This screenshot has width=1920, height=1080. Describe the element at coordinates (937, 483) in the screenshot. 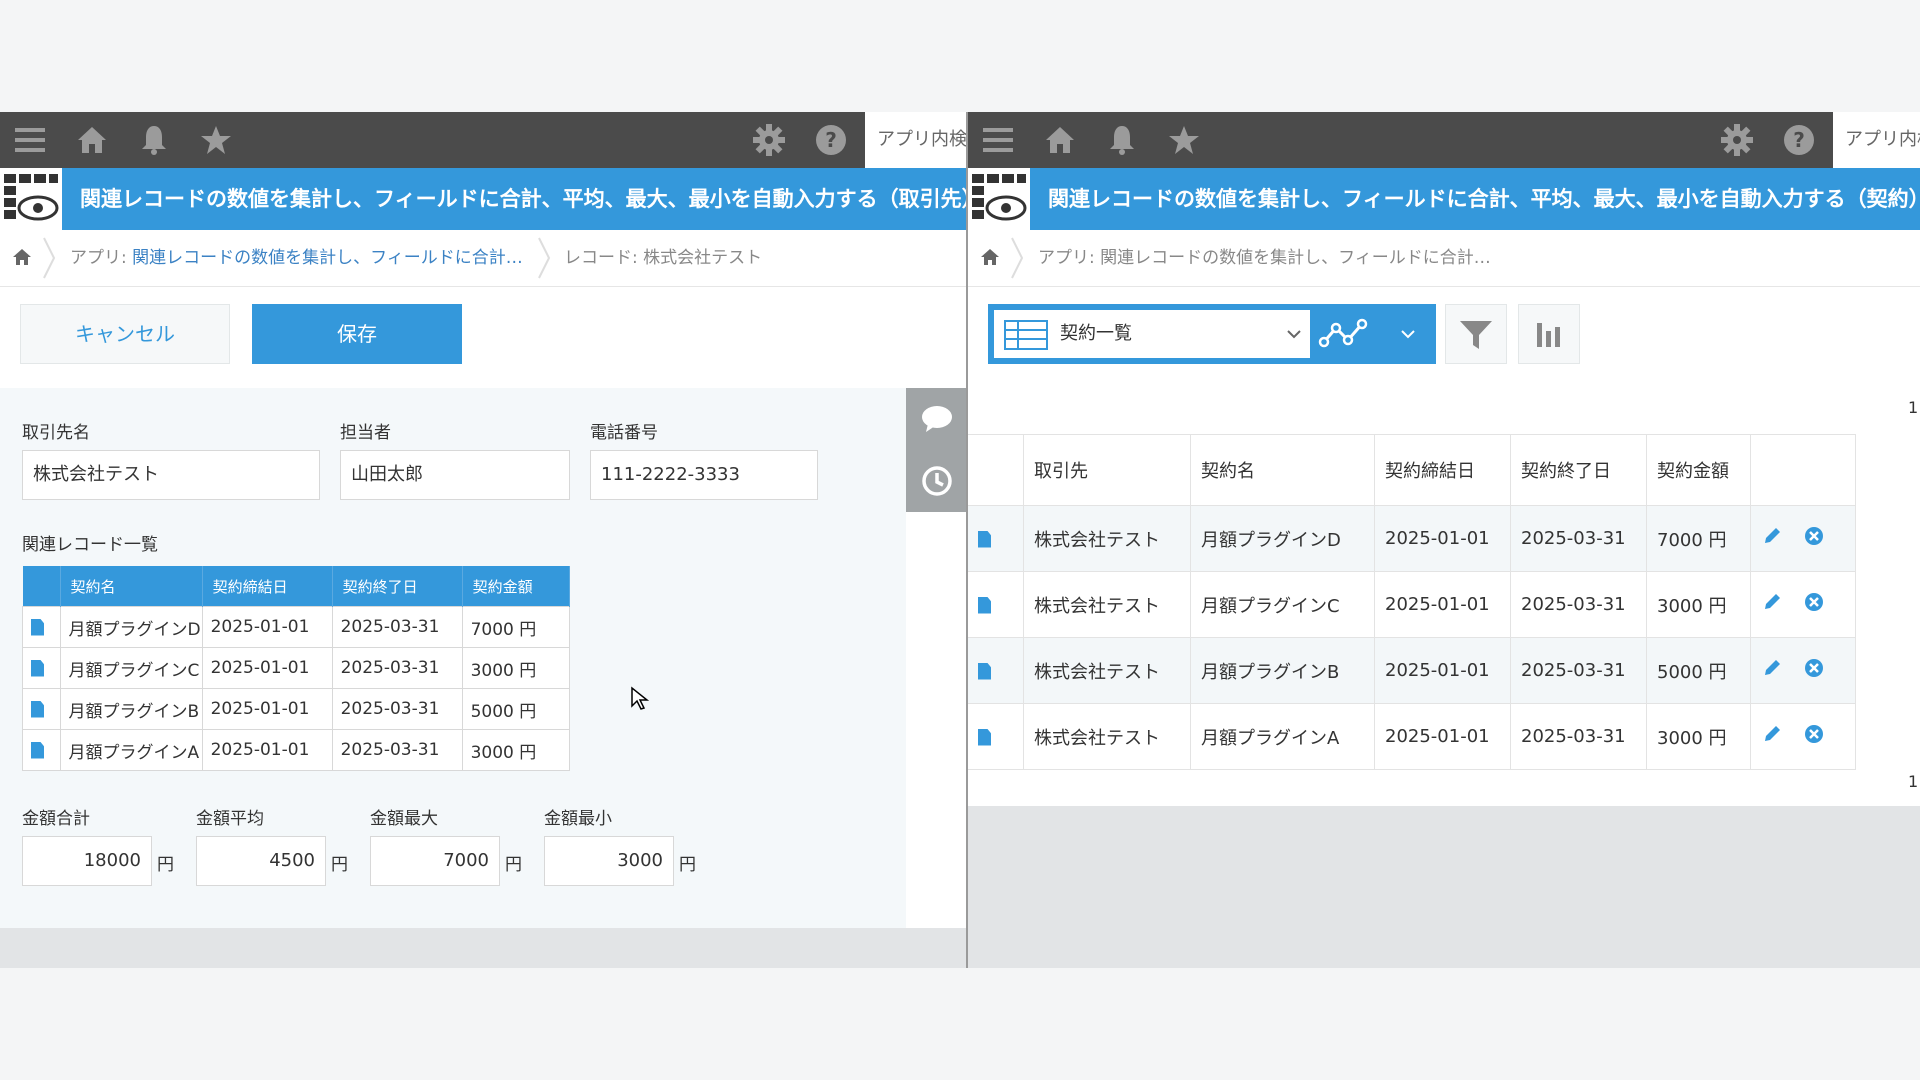

I see `history-icon` at that location.